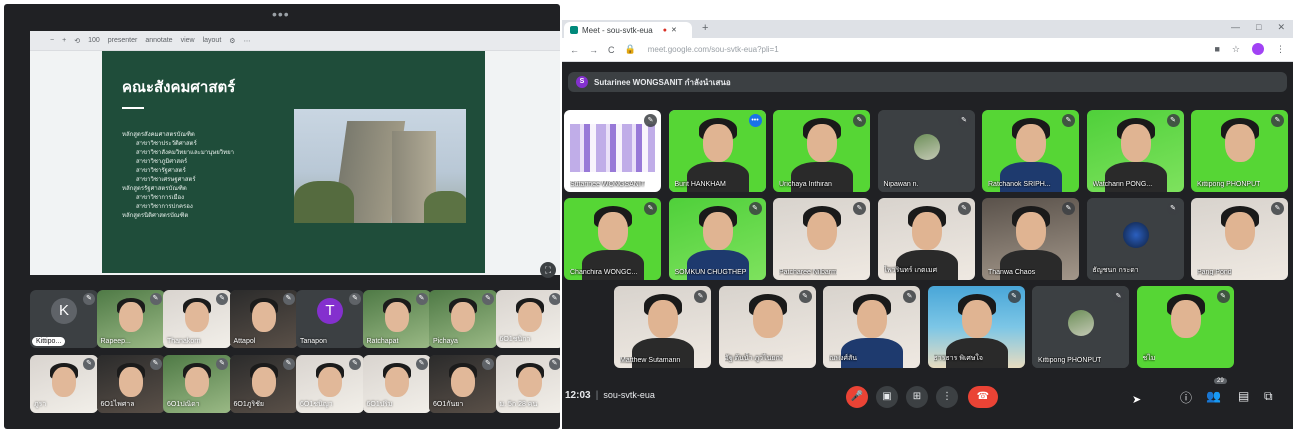 The image size is (1297, 433). I want to click on slide-tool-3: 100, so click(94, 40).